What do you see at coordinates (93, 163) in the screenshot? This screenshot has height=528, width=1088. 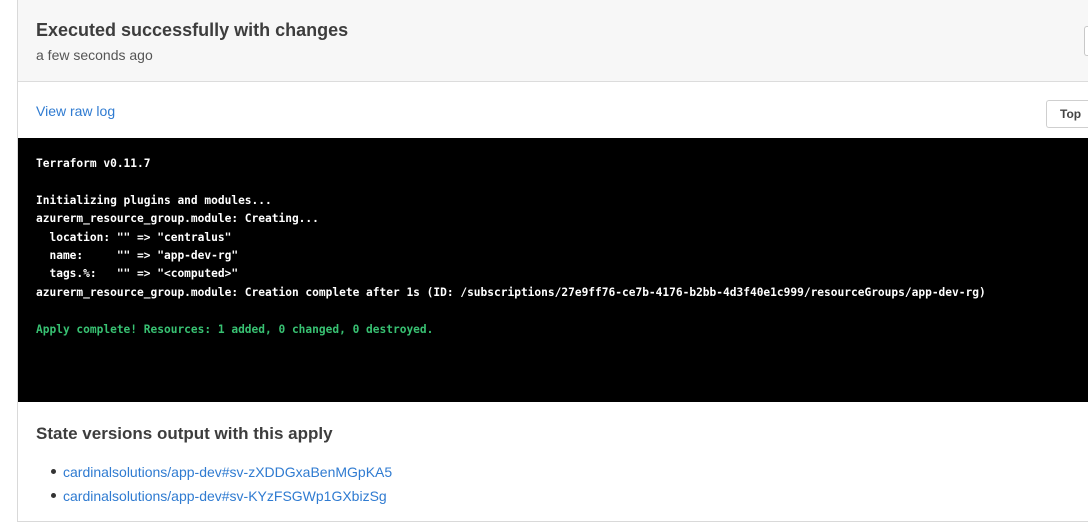 I see `log-line: Terraform v0.11.7` at bounding box center [93, 163].